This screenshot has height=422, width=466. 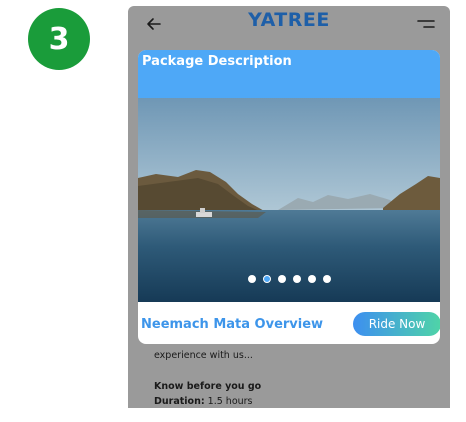 What do you see at coordinates (232, 324) in the screenshot?
I see `overview-title: Neemach Mata Overview` at bounding box center [232, 324].